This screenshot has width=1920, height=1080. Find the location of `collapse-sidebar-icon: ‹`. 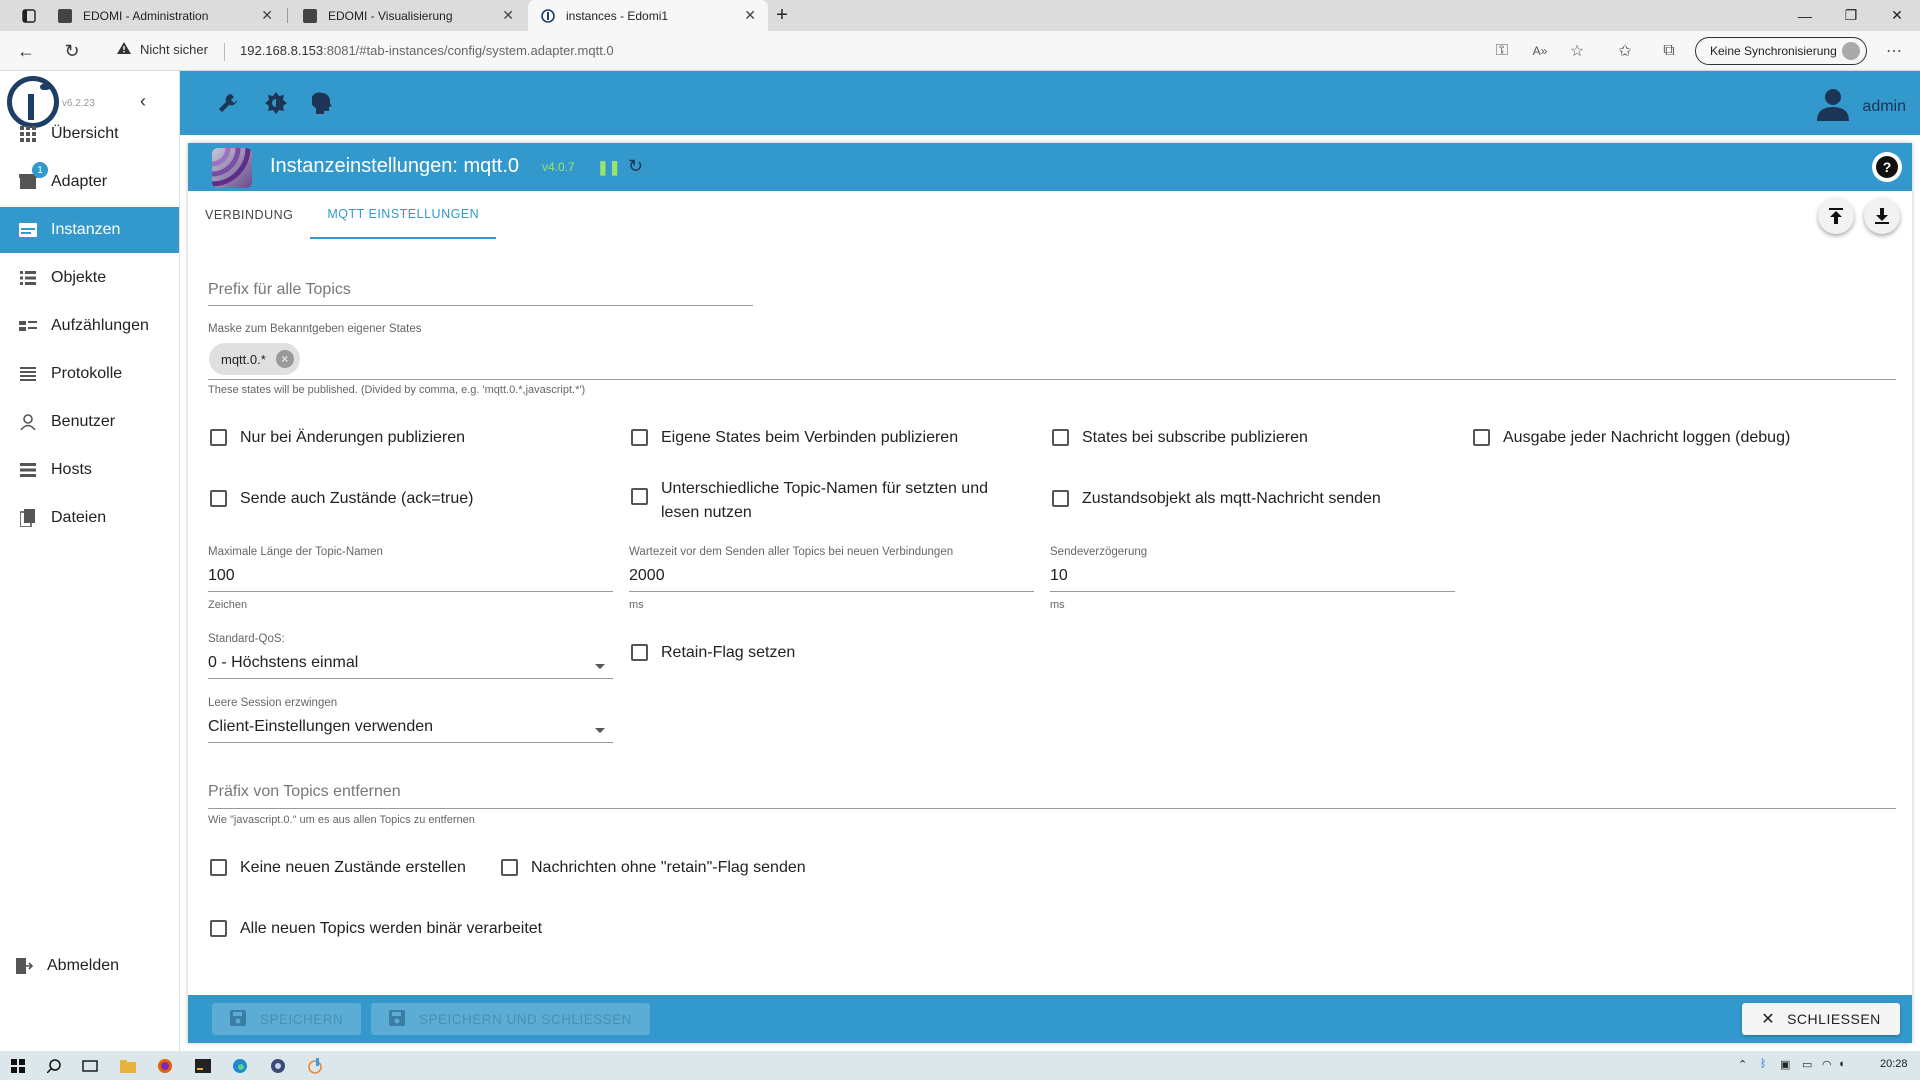

collapse-sidebar-icon: ‹ is located at coordinates (143, 101).